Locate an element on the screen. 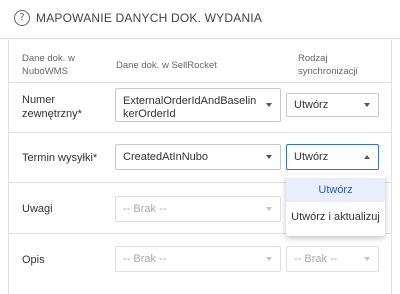 The width and height of the screenshot is (400, 294). help-icon: ? is located at coordinates (22, 18).